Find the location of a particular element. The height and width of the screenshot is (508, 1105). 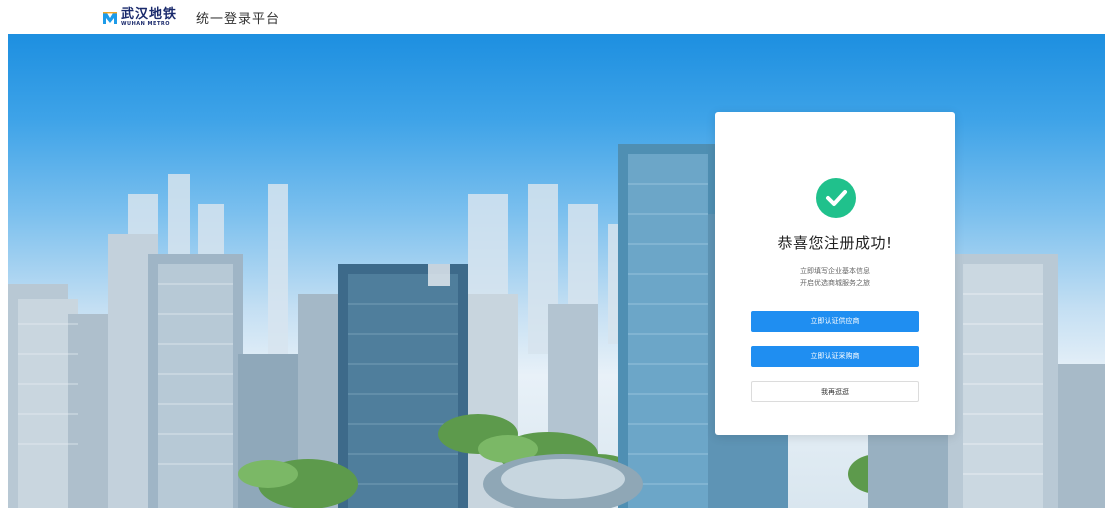

success-check-icon is located at coordinates (836, 198).